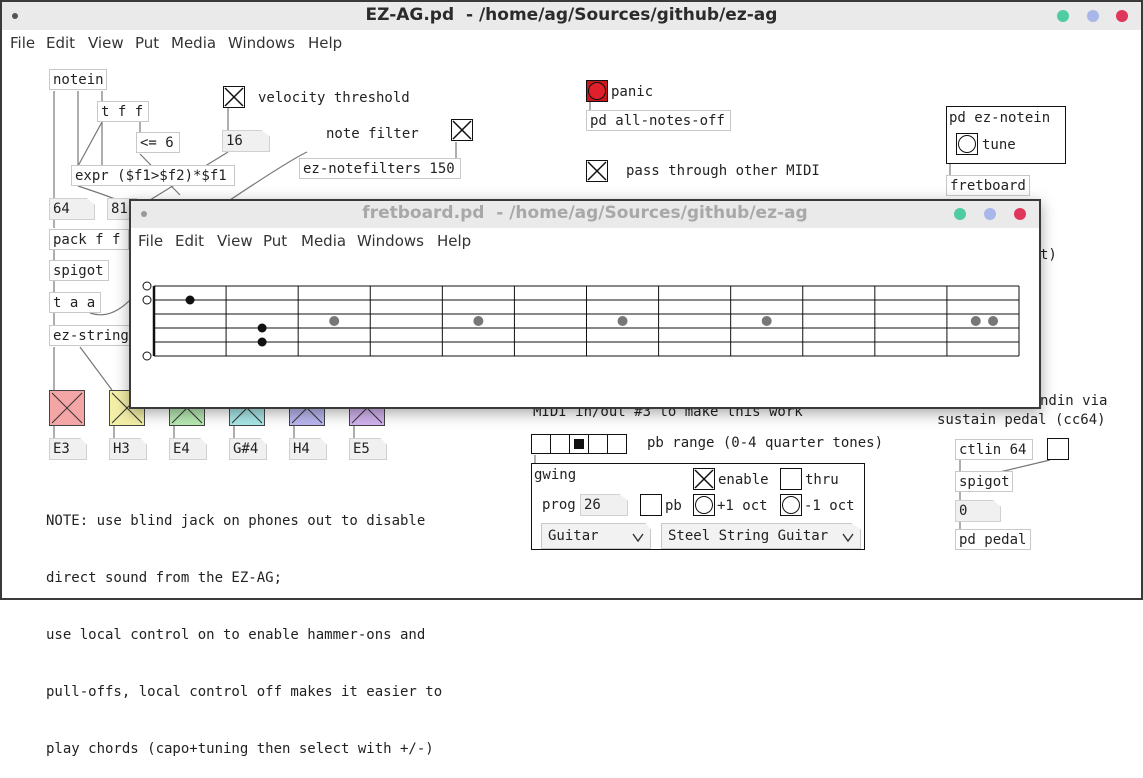  I want to click on sustain-toggle, so click(1058, 449).